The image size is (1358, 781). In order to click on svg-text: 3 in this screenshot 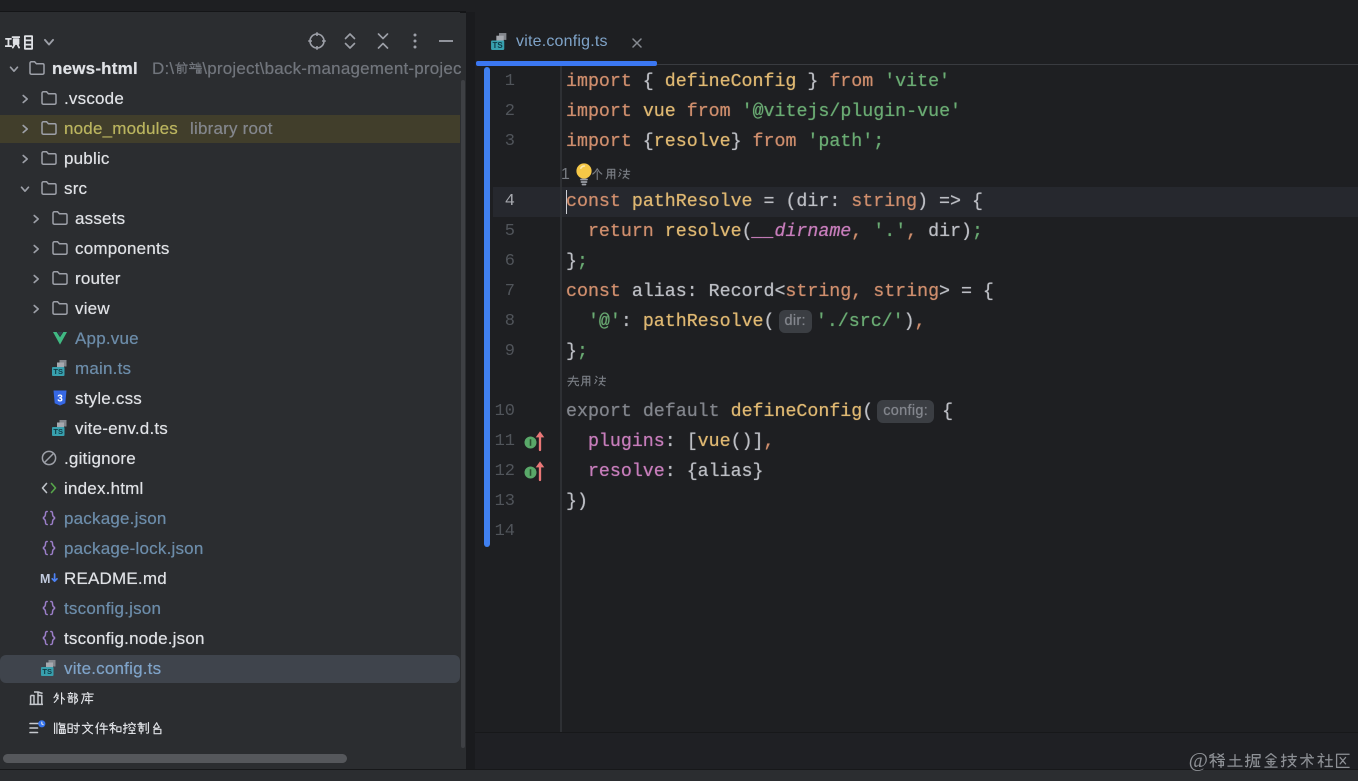, I will do `click(60, 399)`.